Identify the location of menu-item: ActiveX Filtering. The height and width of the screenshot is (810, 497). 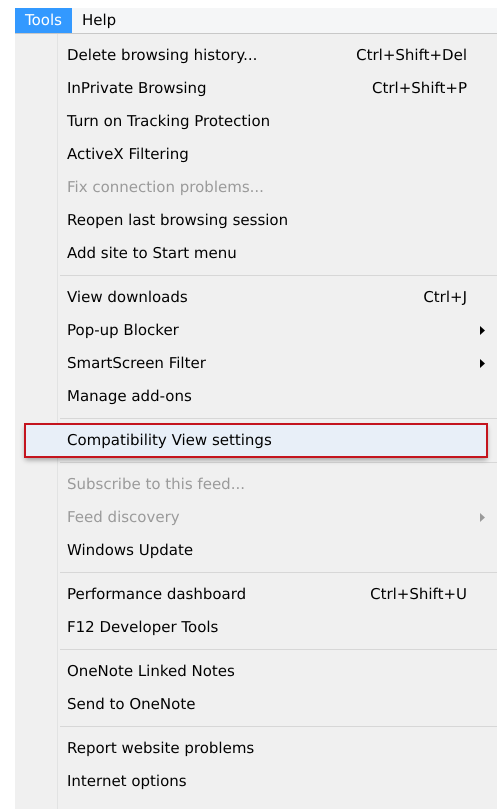
(256, 154).